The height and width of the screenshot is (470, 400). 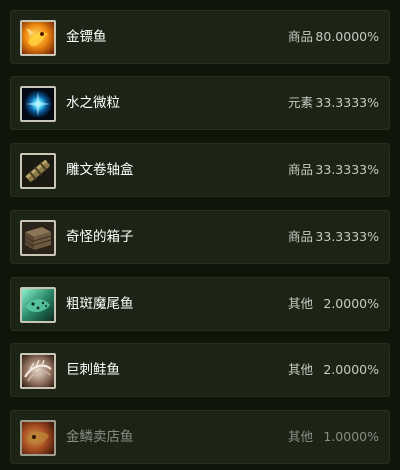 I want to click on list-item: 雕文卷轴盒 商品 33.3333%, so click(x=200, y=170).